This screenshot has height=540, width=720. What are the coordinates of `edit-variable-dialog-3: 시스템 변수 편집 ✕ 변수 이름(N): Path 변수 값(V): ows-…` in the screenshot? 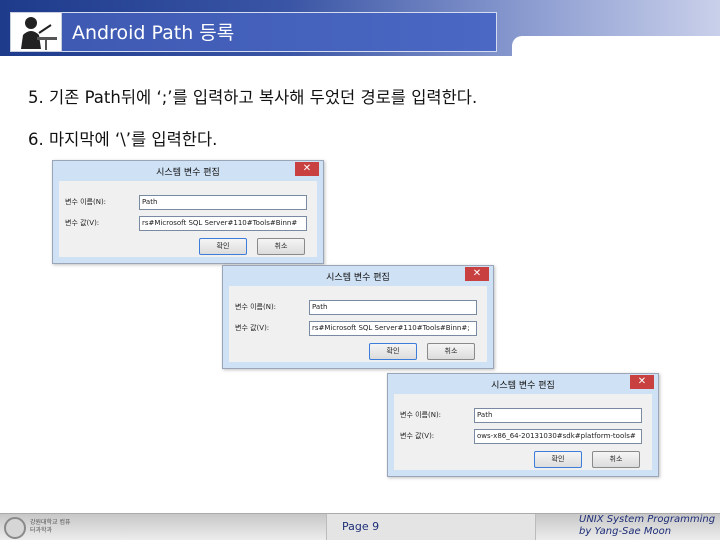 It's located at (523, 425).